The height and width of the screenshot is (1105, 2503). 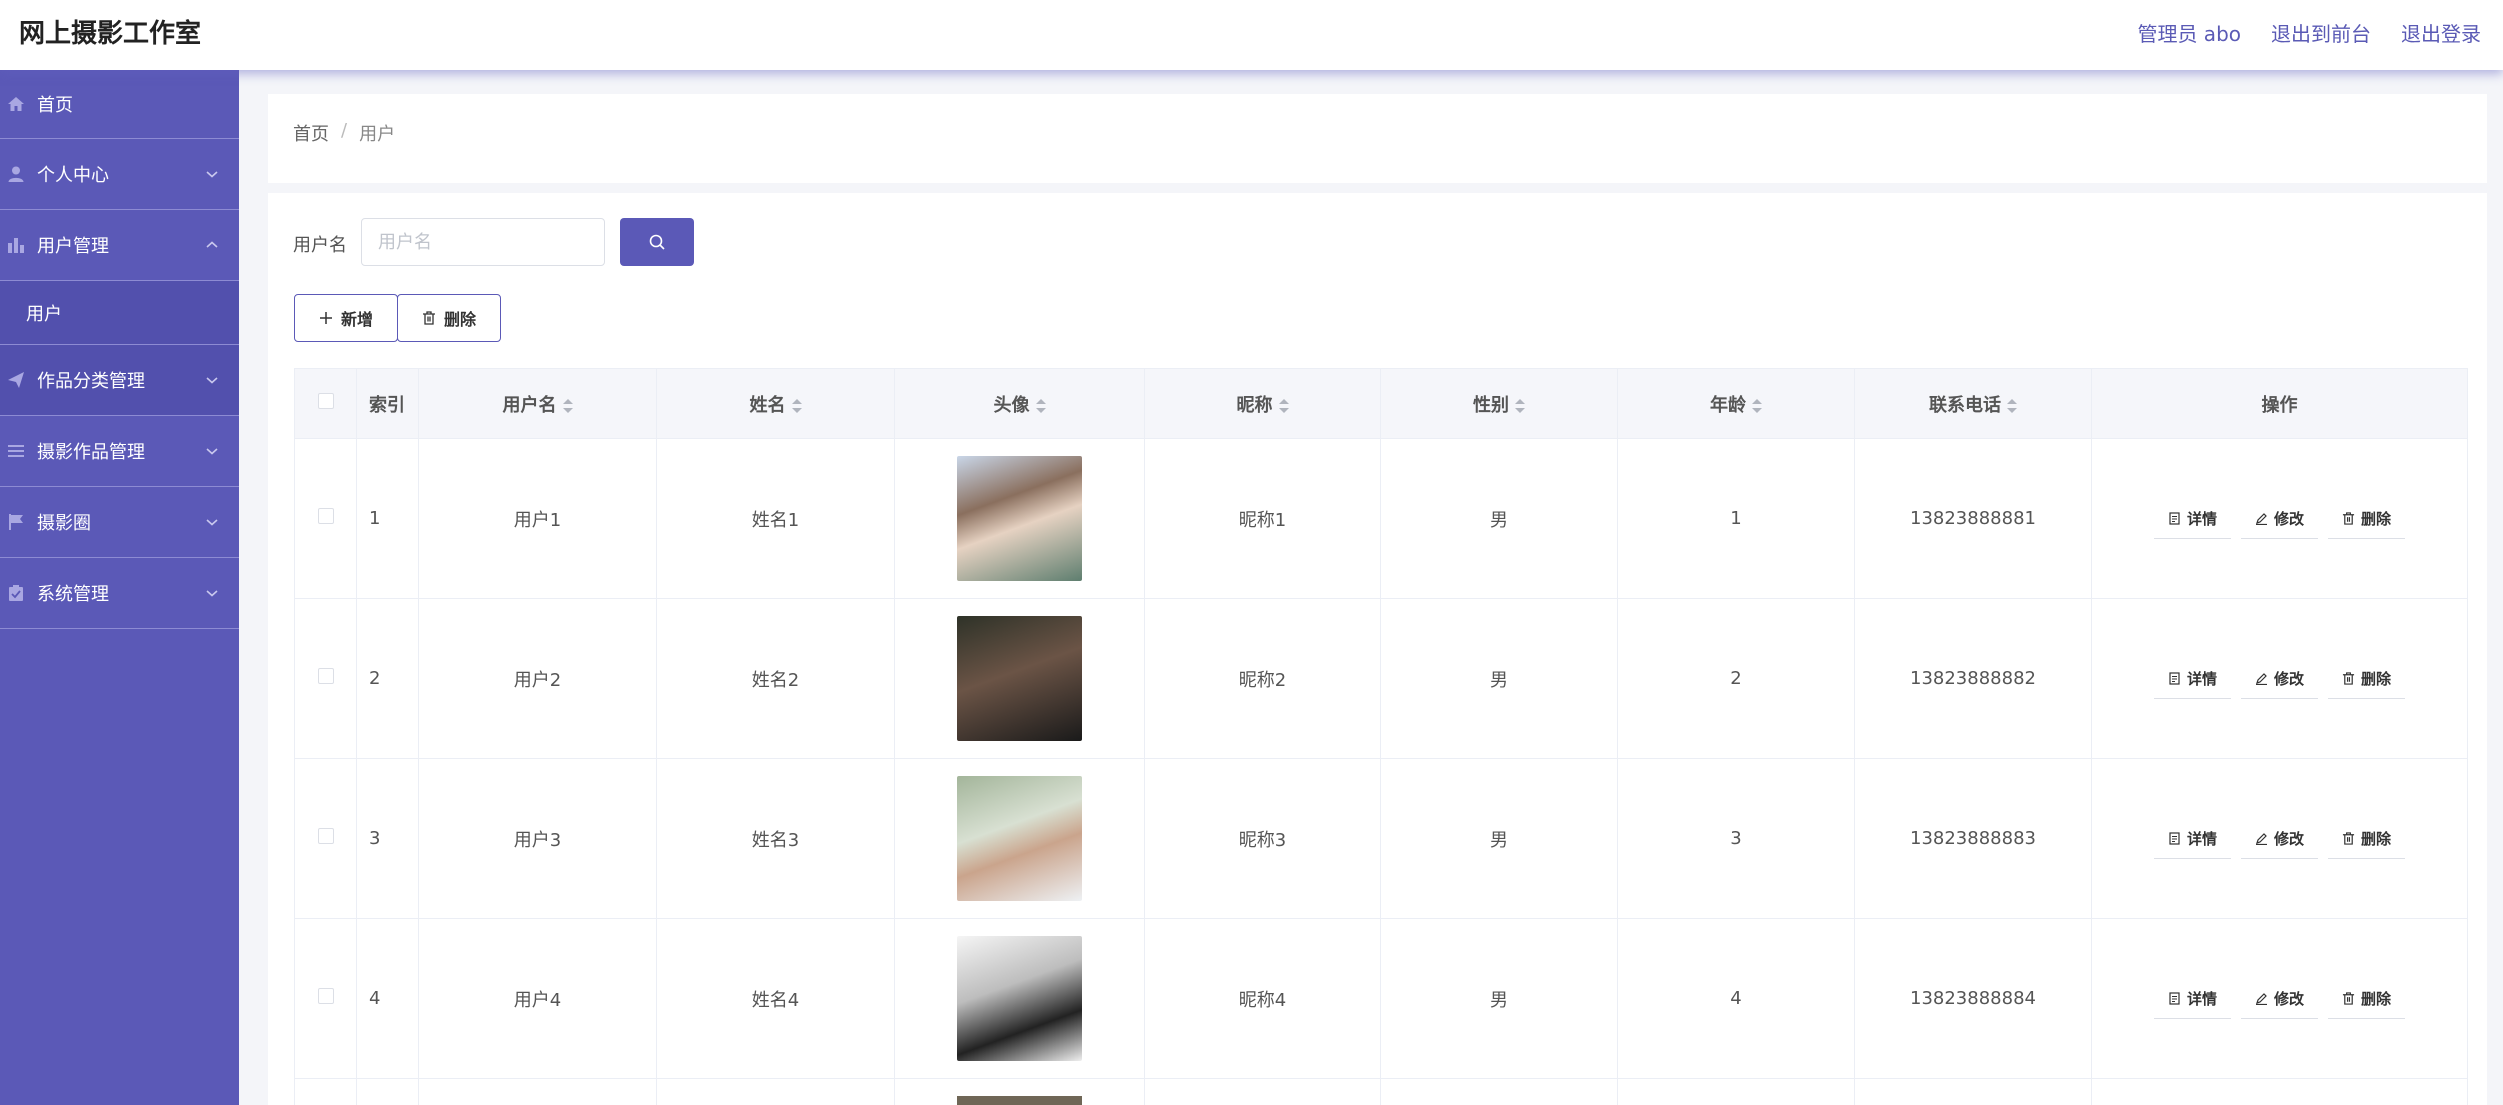 I want to click on sidebar-item-category-management: 作品分类管理, so click(x=119, y=380).